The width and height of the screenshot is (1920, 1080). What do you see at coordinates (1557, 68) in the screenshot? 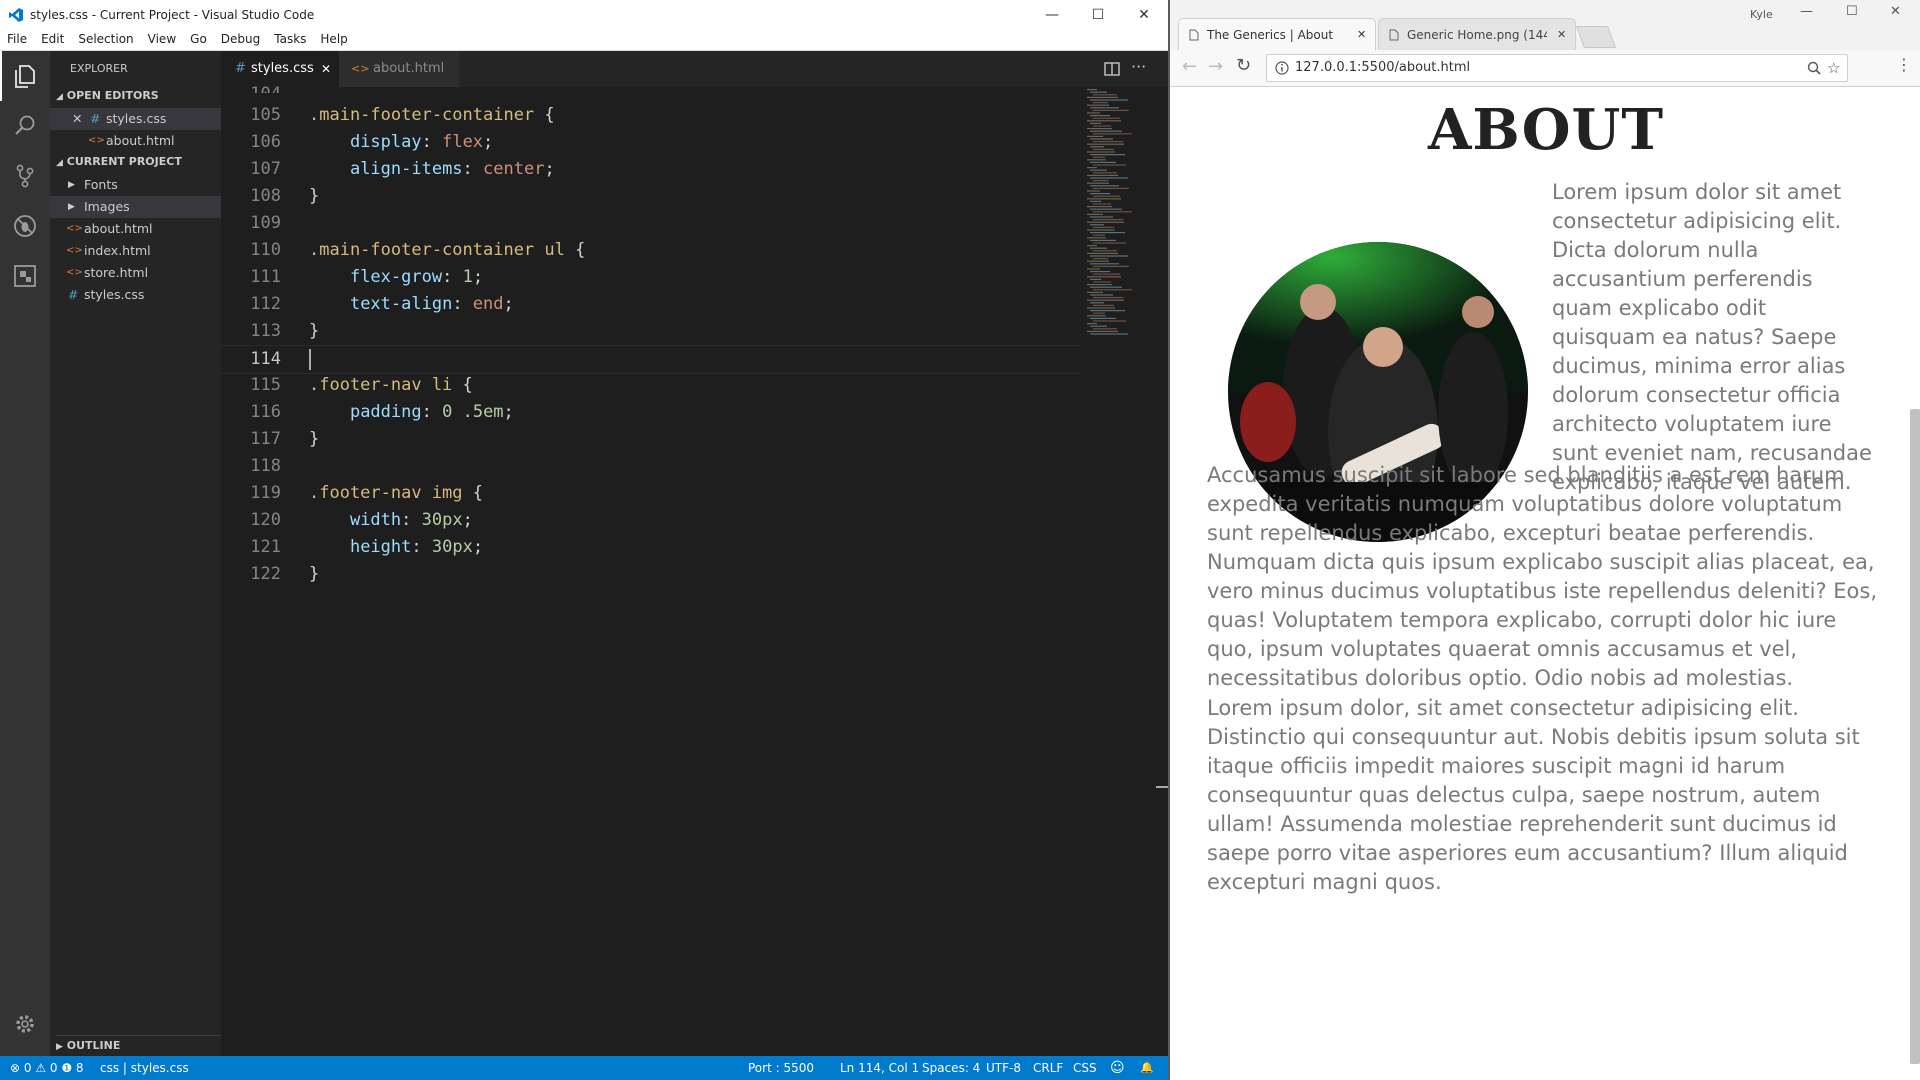
I see `address-bar: 127.0.0.1:5500/about.html ☆` at bounding box center [1557, 68].